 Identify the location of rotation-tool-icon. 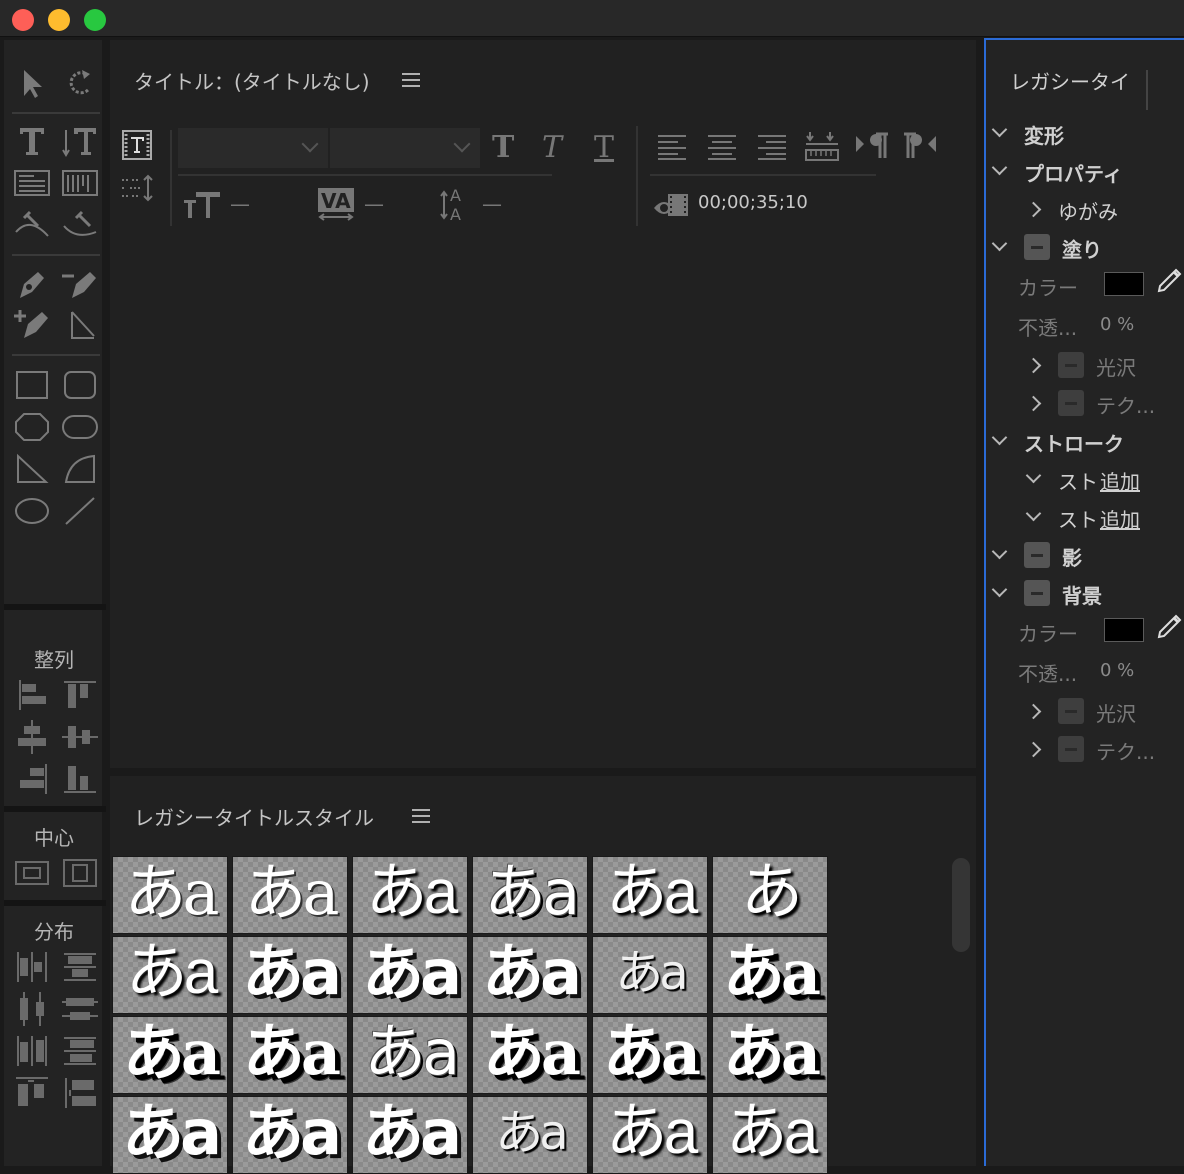
(80, 83).